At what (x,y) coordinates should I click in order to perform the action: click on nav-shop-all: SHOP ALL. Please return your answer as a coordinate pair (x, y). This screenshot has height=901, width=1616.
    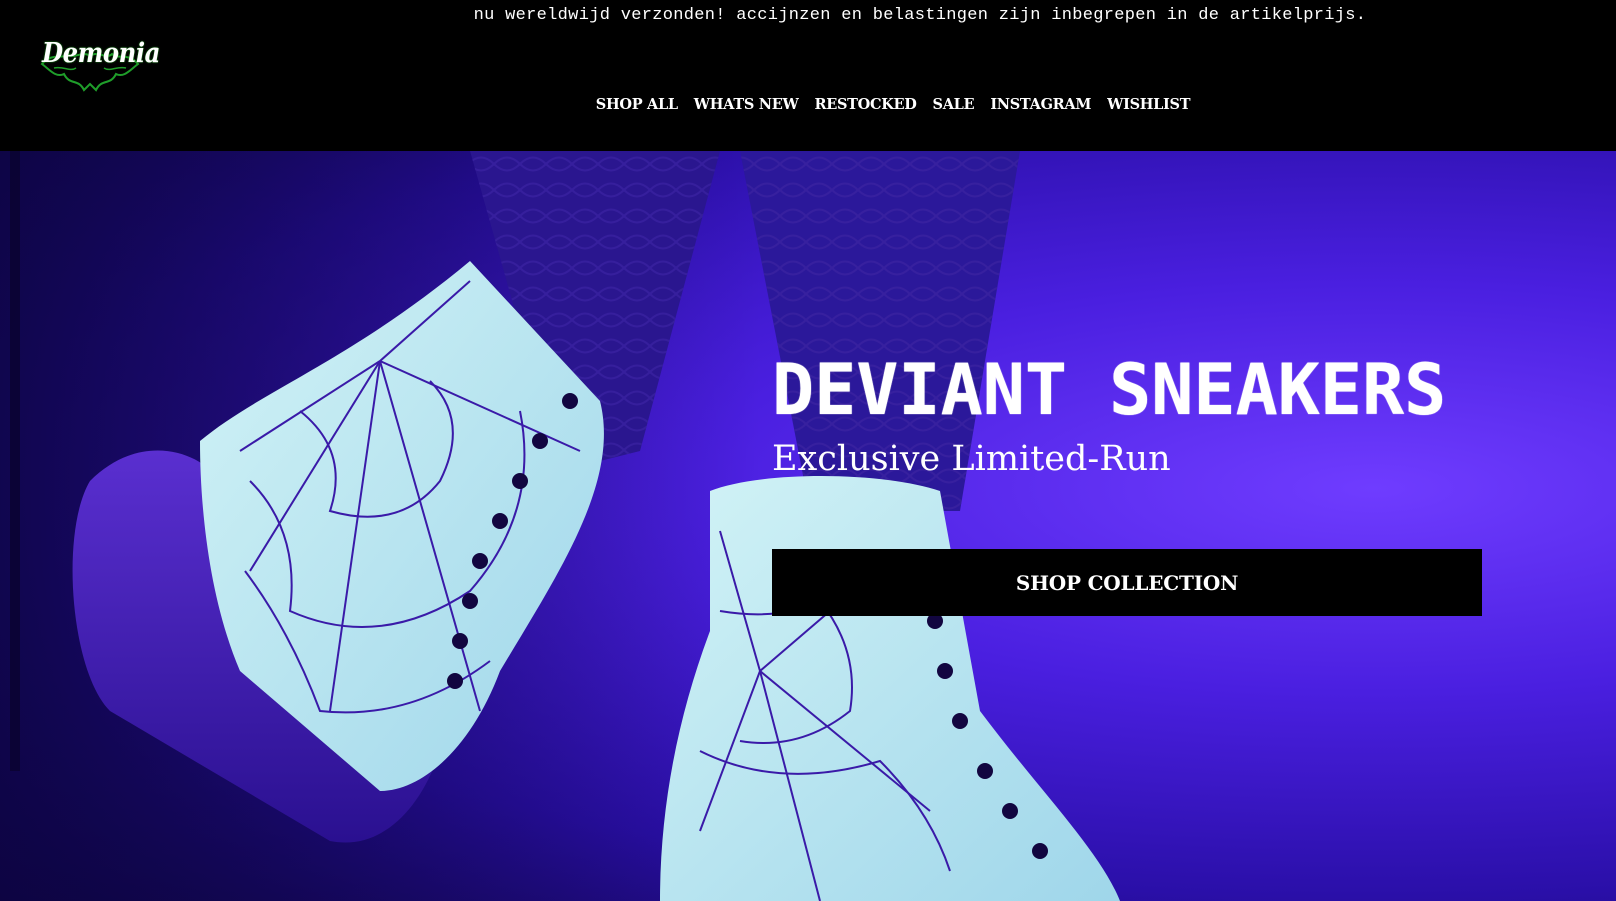
    Looking at the image, I should click on (637, 104).